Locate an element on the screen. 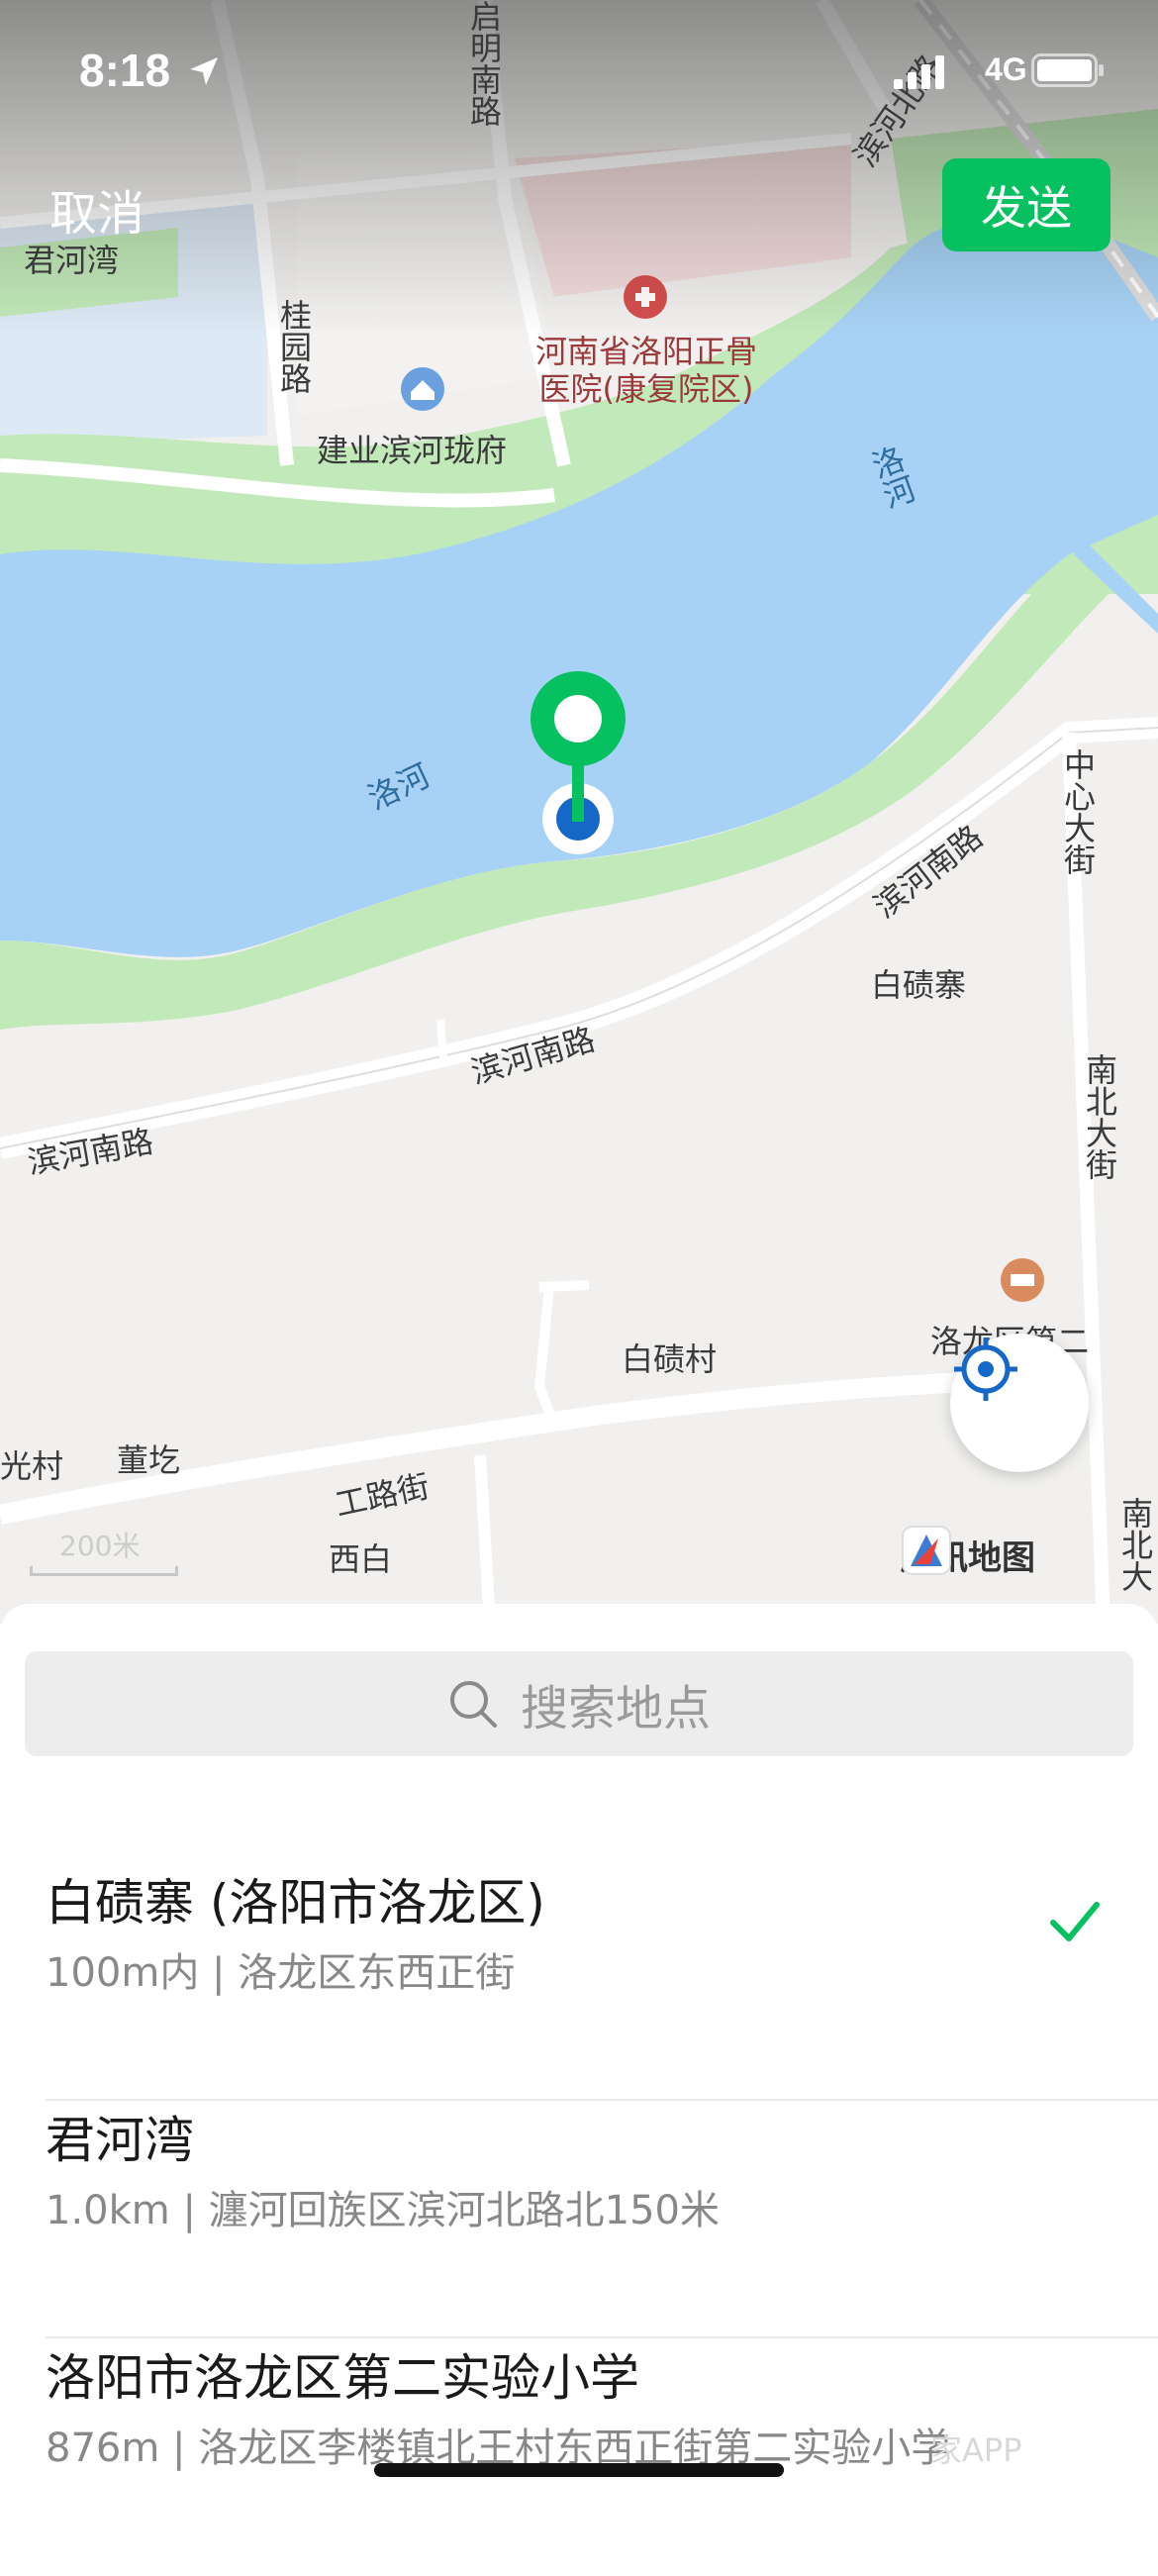 The width and height of the screenshot is (1158, 2576). map-label-guangcun: 光村 is located at coordinates (32, 1466).